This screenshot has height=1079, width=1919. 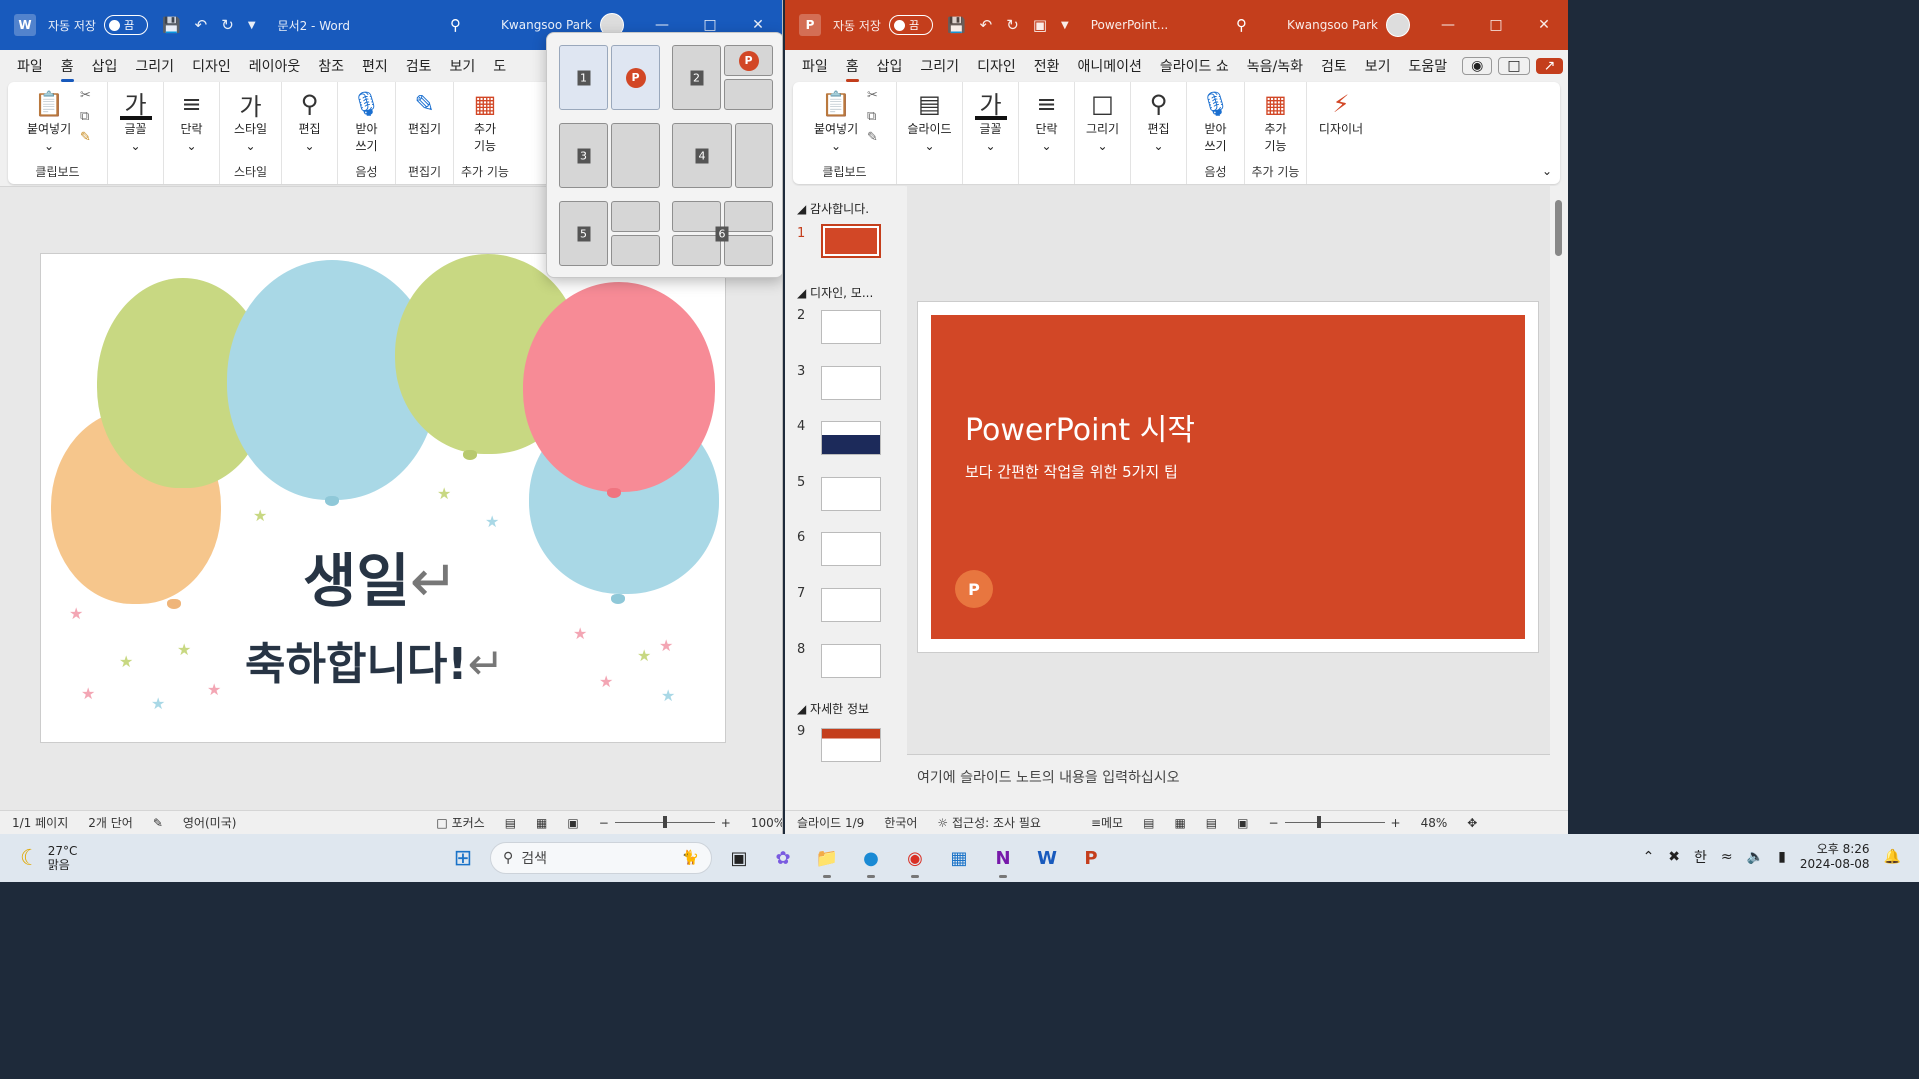 I want to click on tab-view: 보기, so click(x=463, y=66).